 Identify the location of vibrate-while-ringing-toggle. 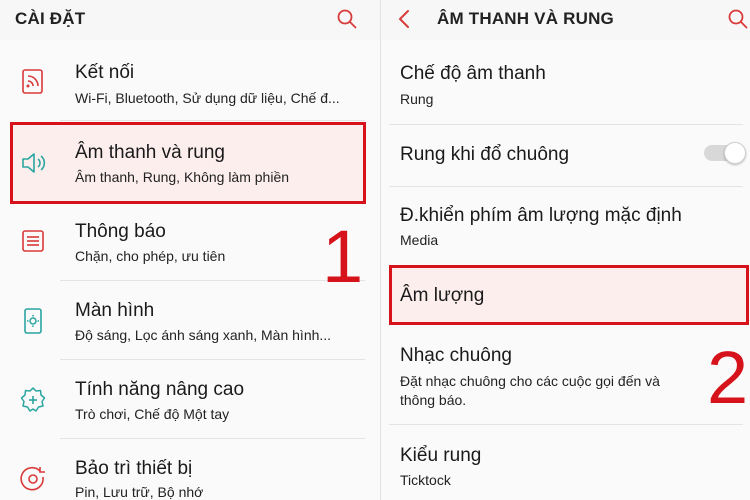
(725, 153).